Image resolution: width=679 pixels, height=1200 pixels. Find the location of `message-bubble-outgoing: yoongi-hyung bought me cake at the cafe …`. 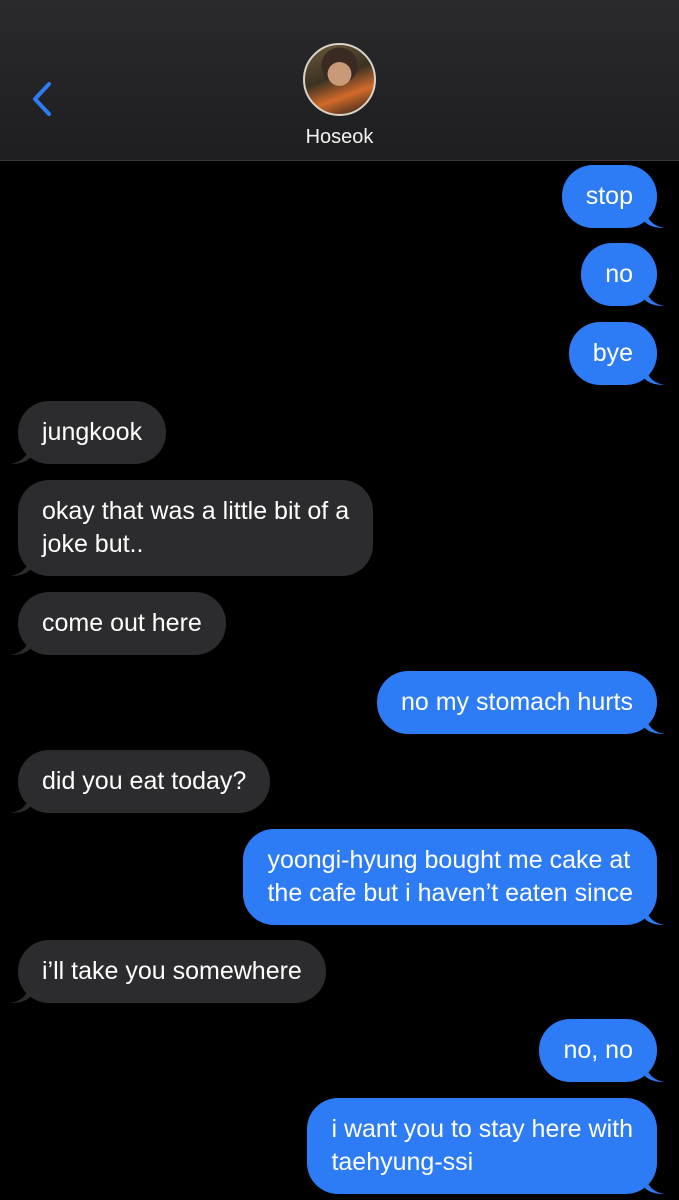

message-bubble-outgoing: yoongi-hyung bought me cake at the cafe … is located at coordinates (454, 877).